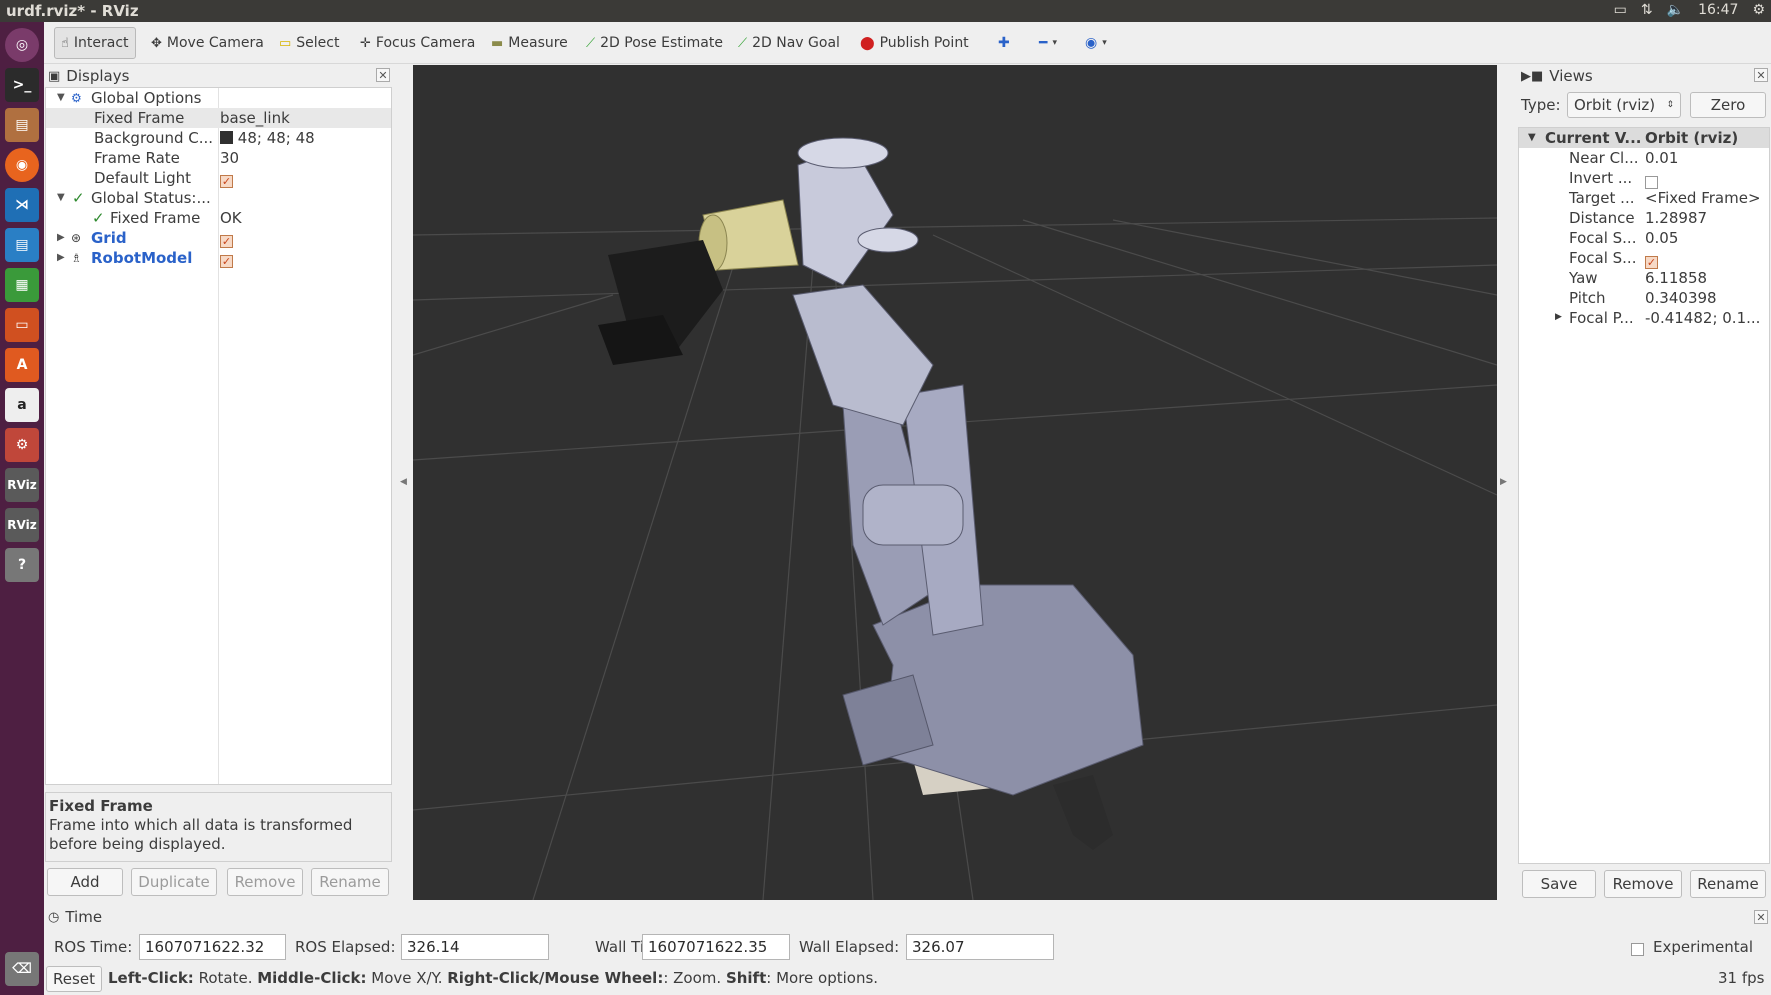  Describe the element at coordinates (1644, 258) in the screenshot. I see `view-prop-row: Focal S... ✓` at that location.